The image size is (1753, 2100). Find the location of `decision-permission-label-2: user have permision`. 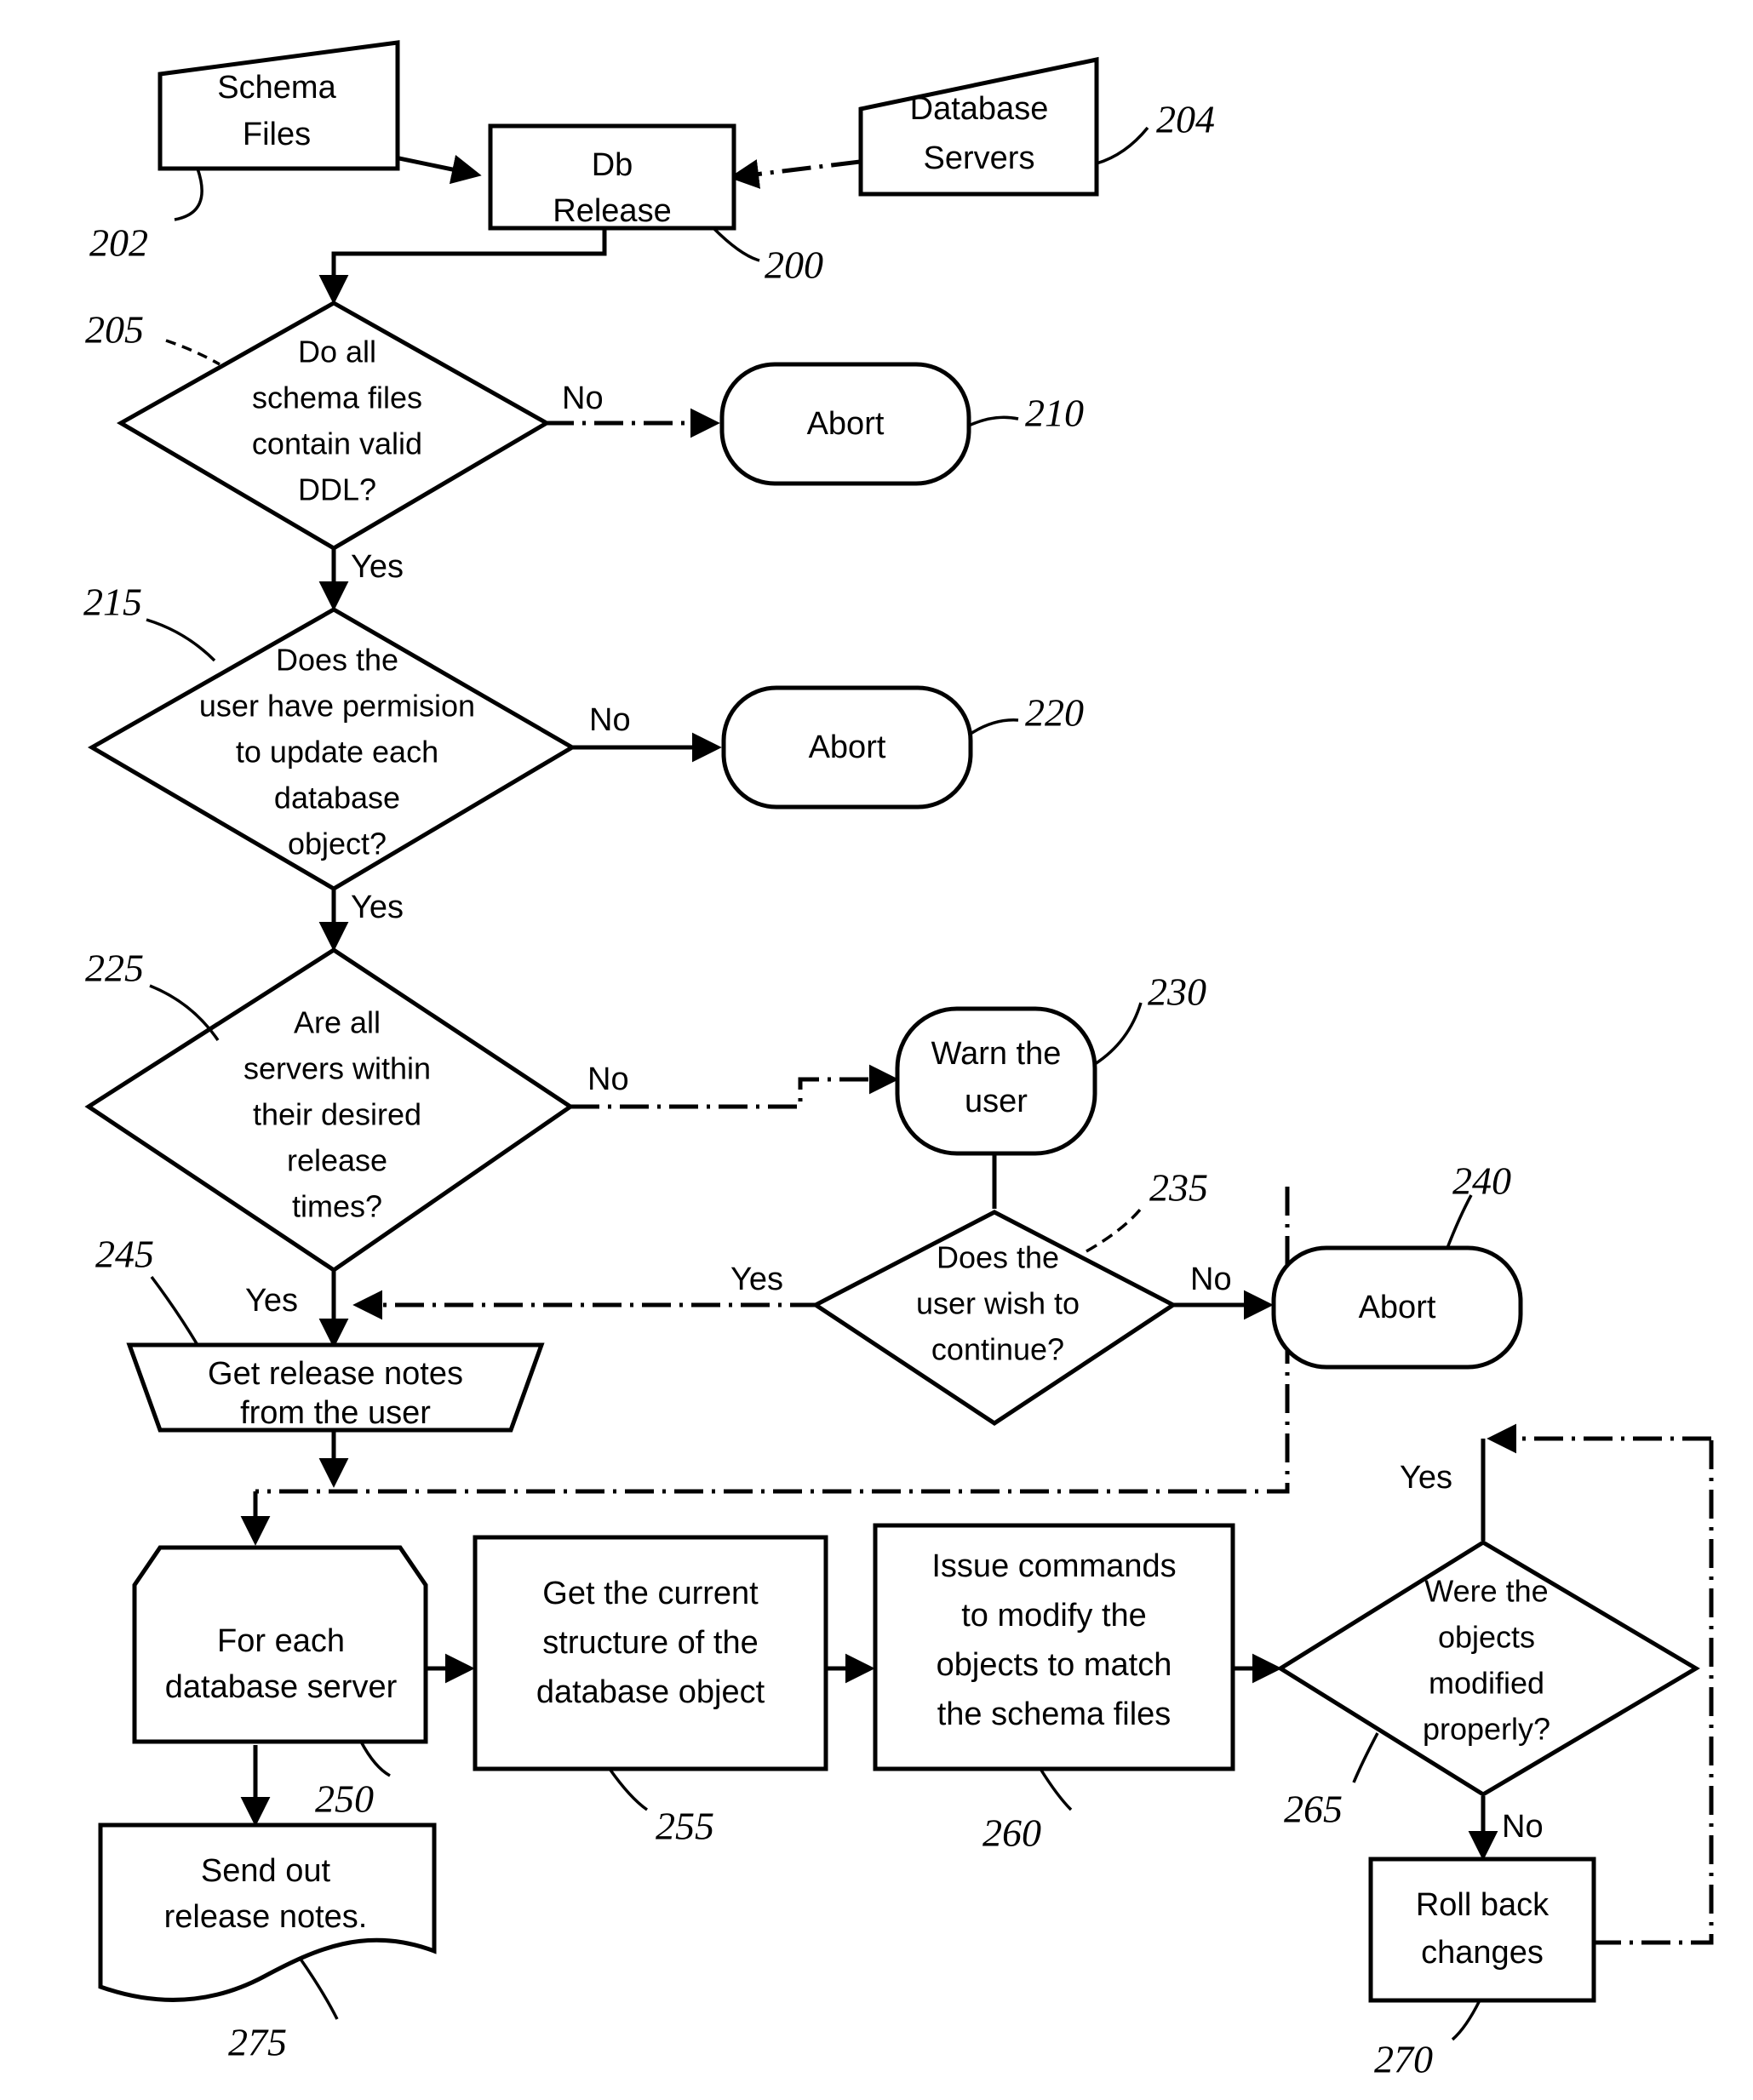

decision-permission-label-2: user have permision is located at coordinates (337, 706).